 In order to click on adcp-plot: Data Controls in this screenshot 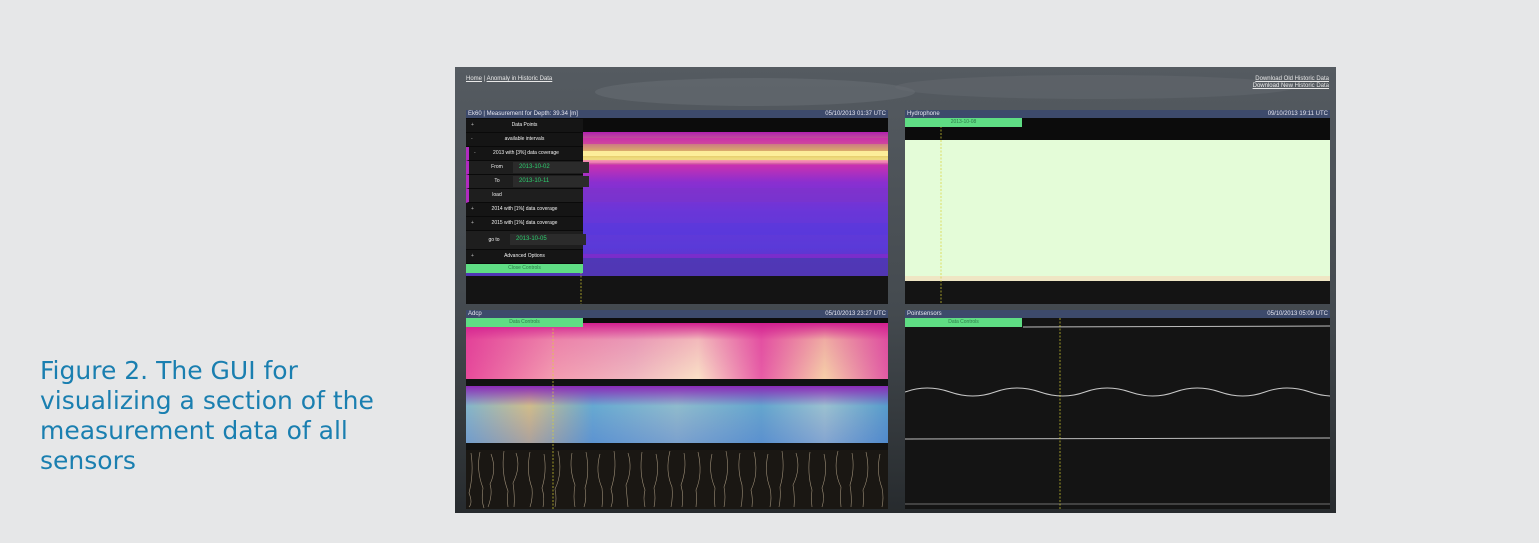, I will do `click(677, 413)`.